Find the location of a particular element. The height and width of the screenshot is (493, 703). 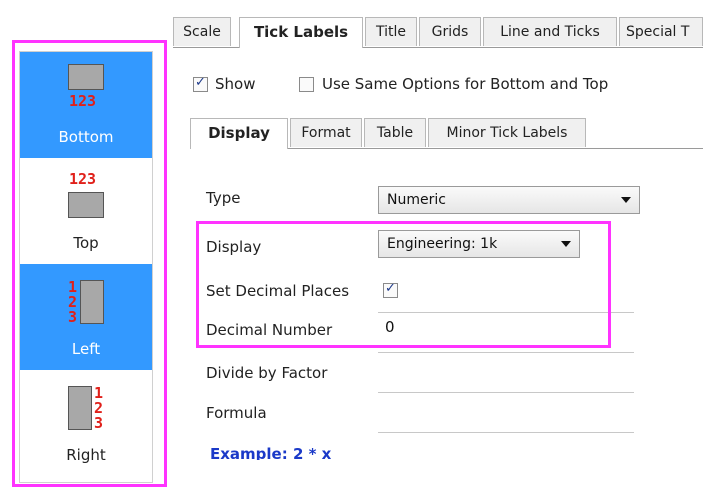

example-text: Example: 2 * x is located at coordinates (271, 452).